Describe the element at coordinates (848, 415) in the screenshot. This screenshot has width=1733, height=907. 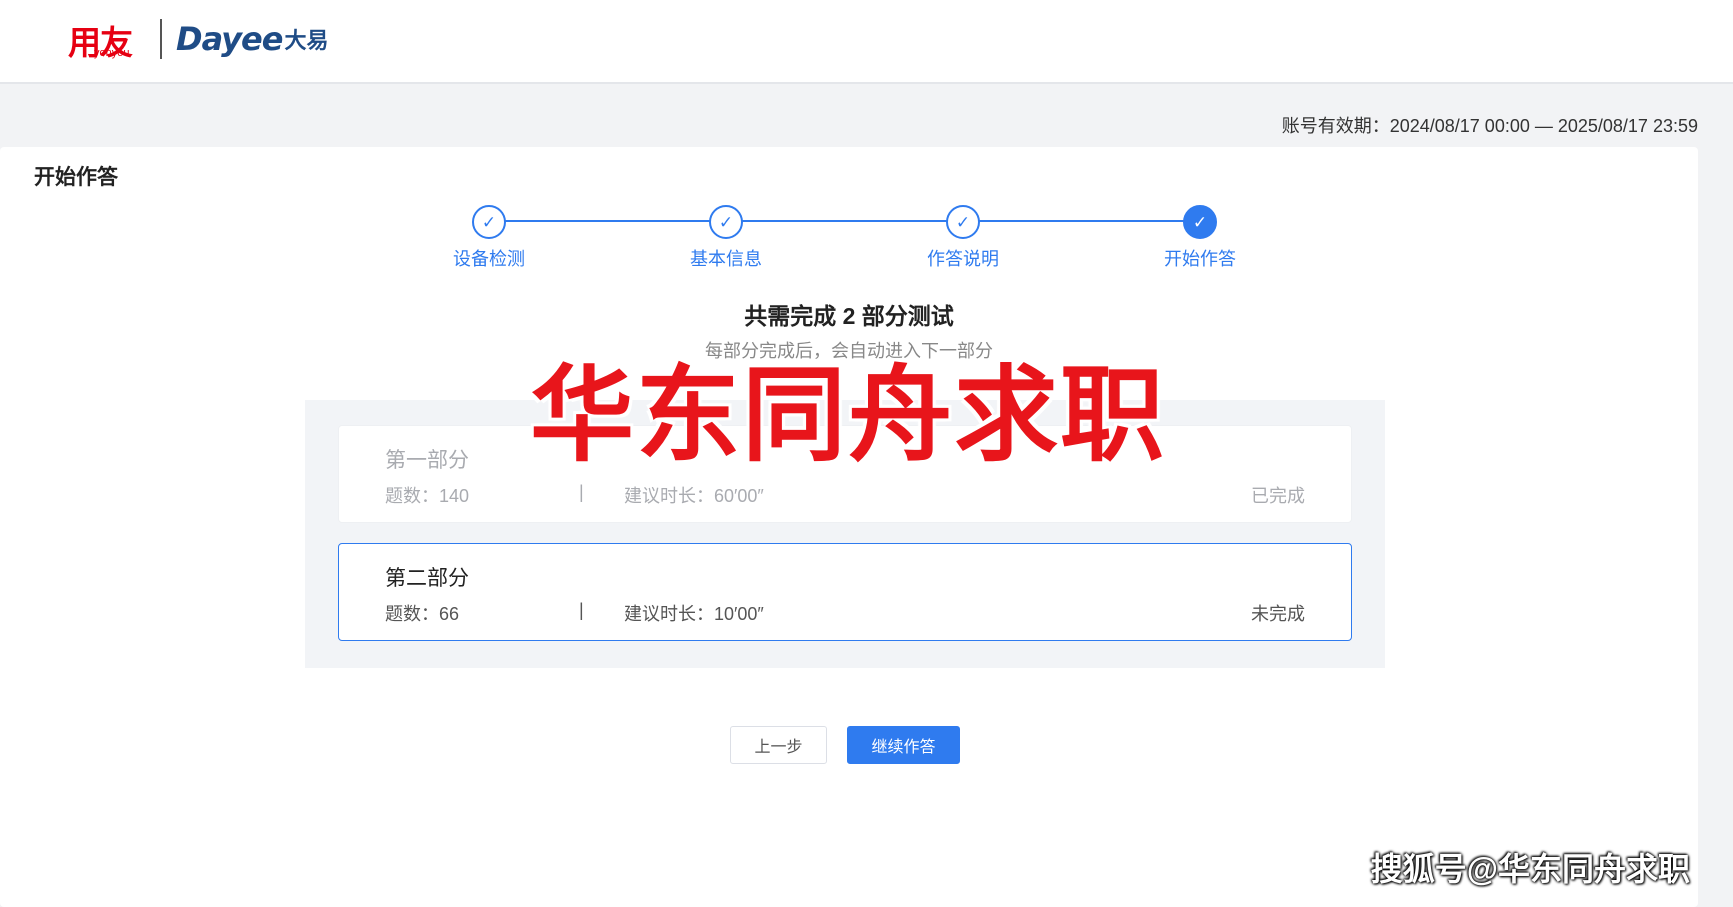
I see `center-watermark: 华东同舟求职` at that location.